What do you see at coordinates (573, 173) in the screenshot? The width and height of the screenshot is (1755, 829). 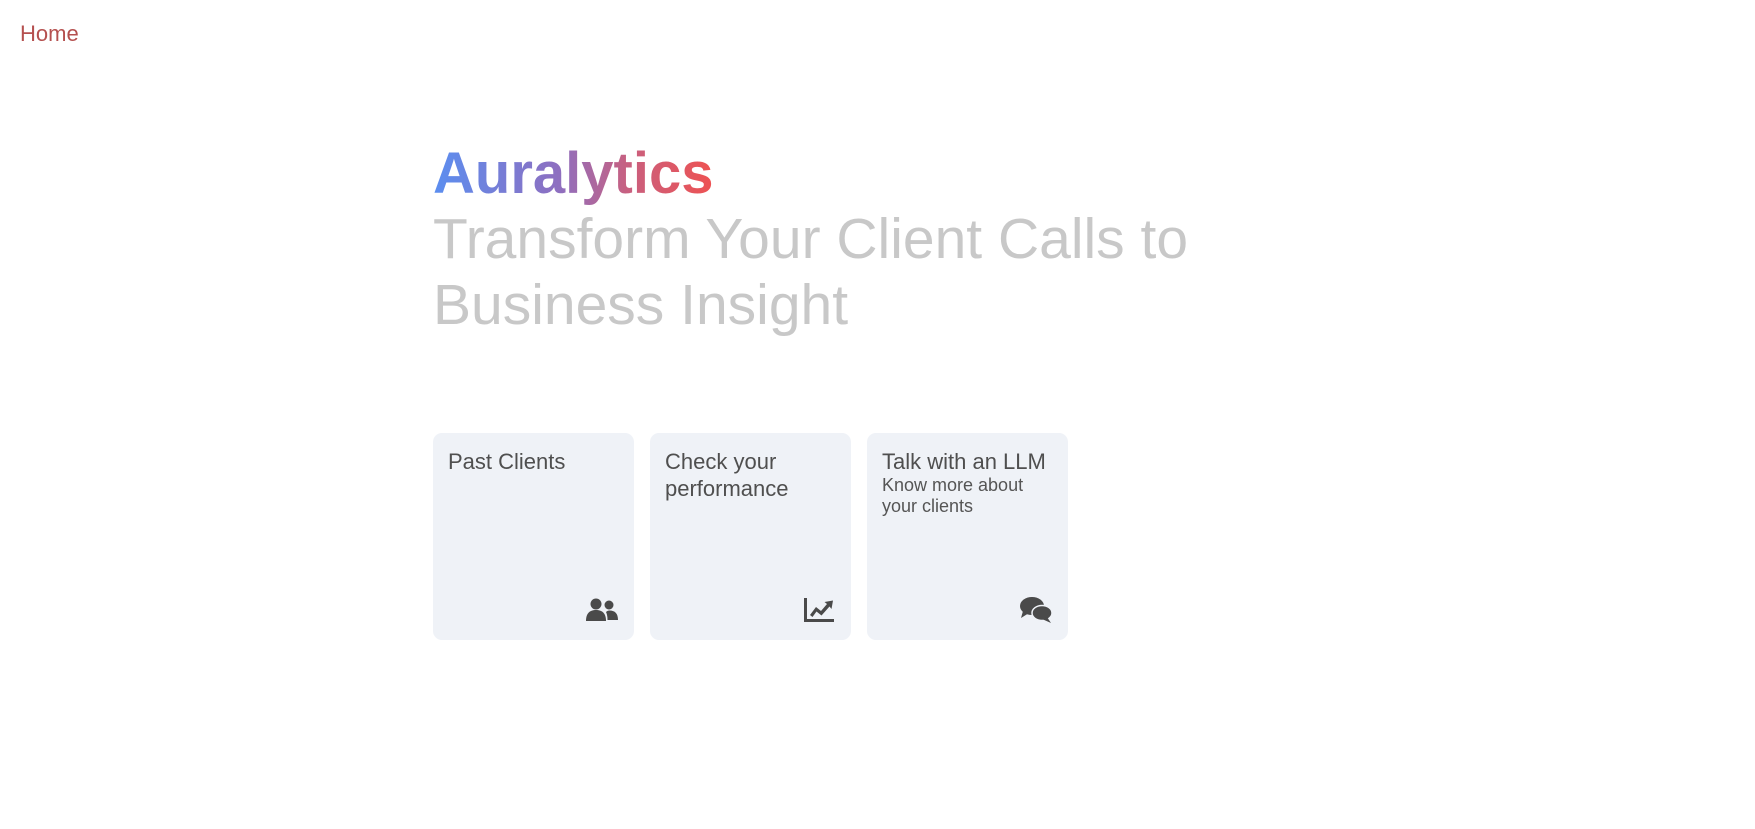 I see `brand-title: Auralytics` at bounding box center [573, 173].